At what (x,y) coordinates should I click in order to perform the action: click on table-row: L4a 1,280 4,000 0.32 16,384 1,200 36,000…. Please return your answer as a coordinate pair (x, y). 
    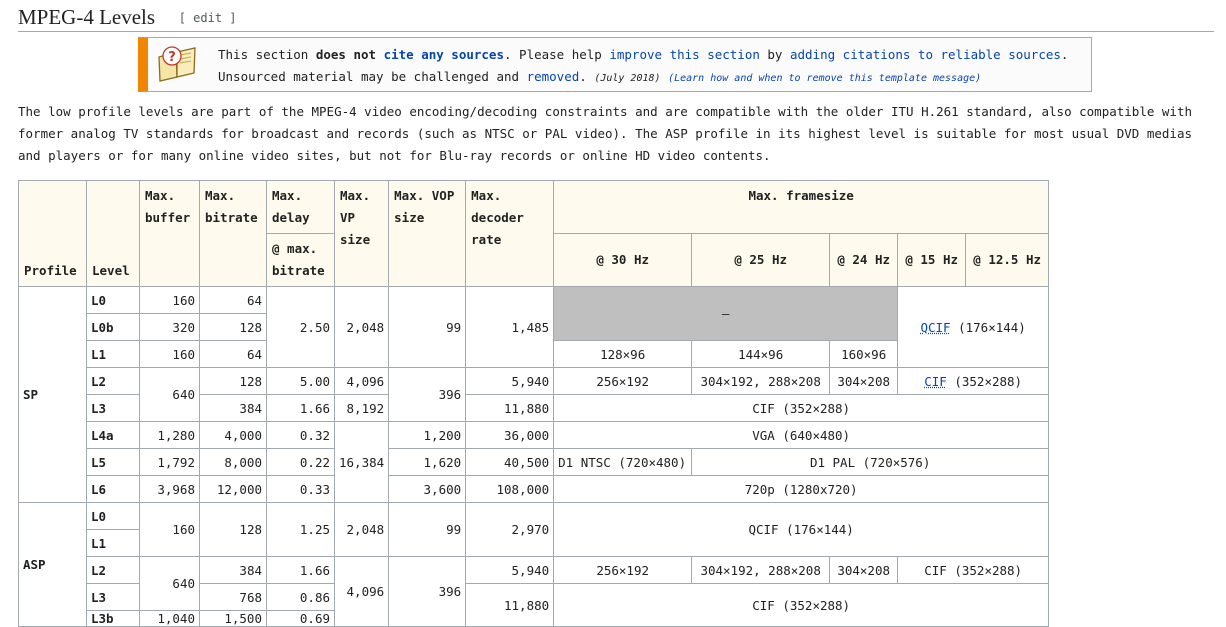
    Looking at the image, I should click on (534, 435).